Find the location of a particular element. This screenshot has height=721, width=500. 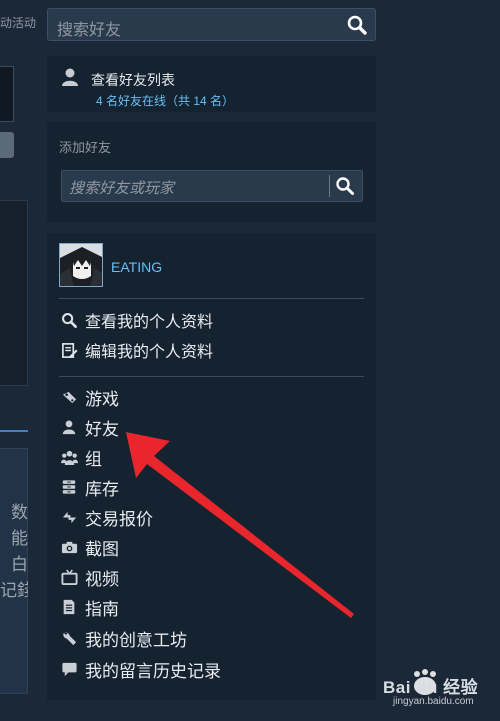

view-friends-list-link: 查看好友列表 is located at coordinates (133, 80).